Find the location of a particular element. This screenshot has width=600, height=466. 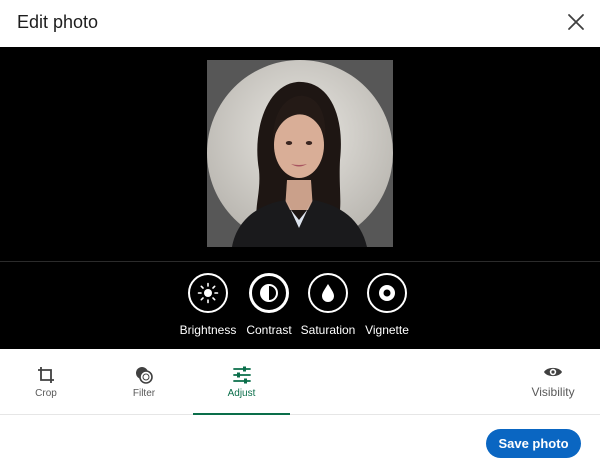

vignette-icon is located at coordinates (387, 293).